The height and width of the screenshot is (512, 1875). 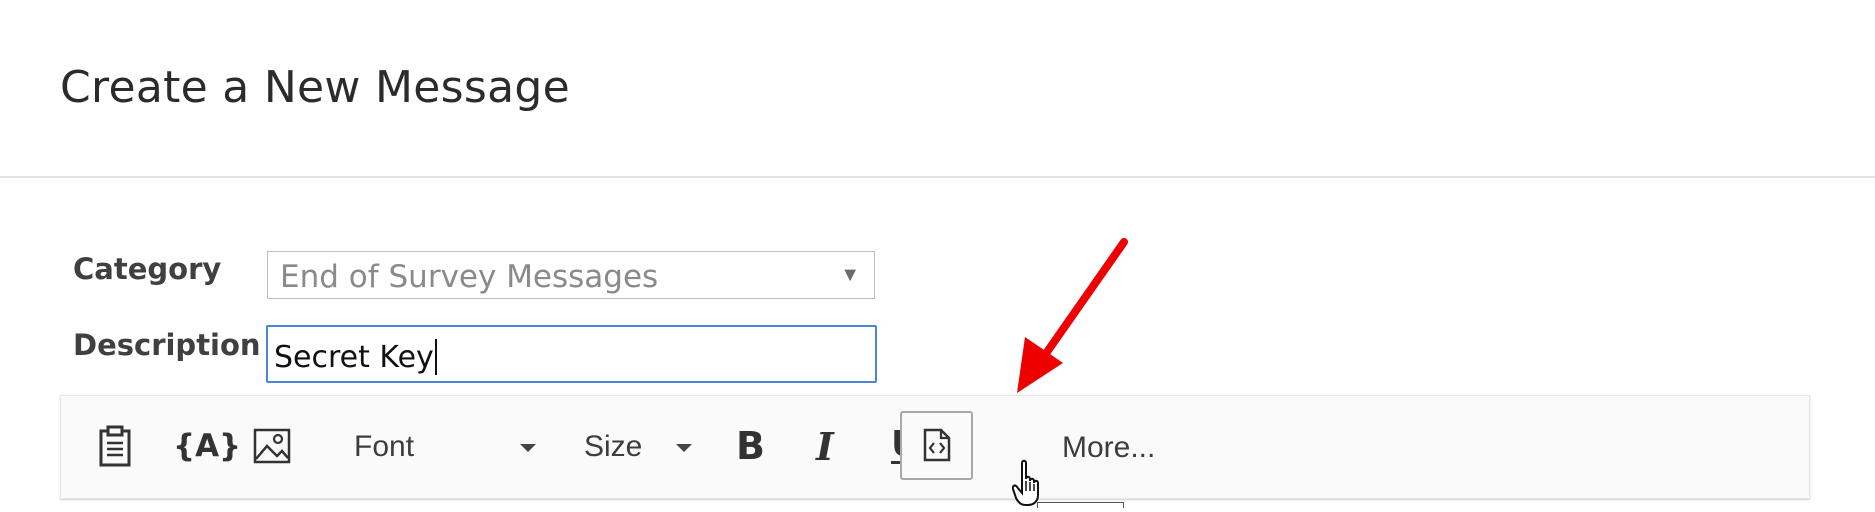 What do you see at coordinates (1026, 485) in the screenshot?
I see `hand-cursor-icon` at bounding box center [1026, 485].